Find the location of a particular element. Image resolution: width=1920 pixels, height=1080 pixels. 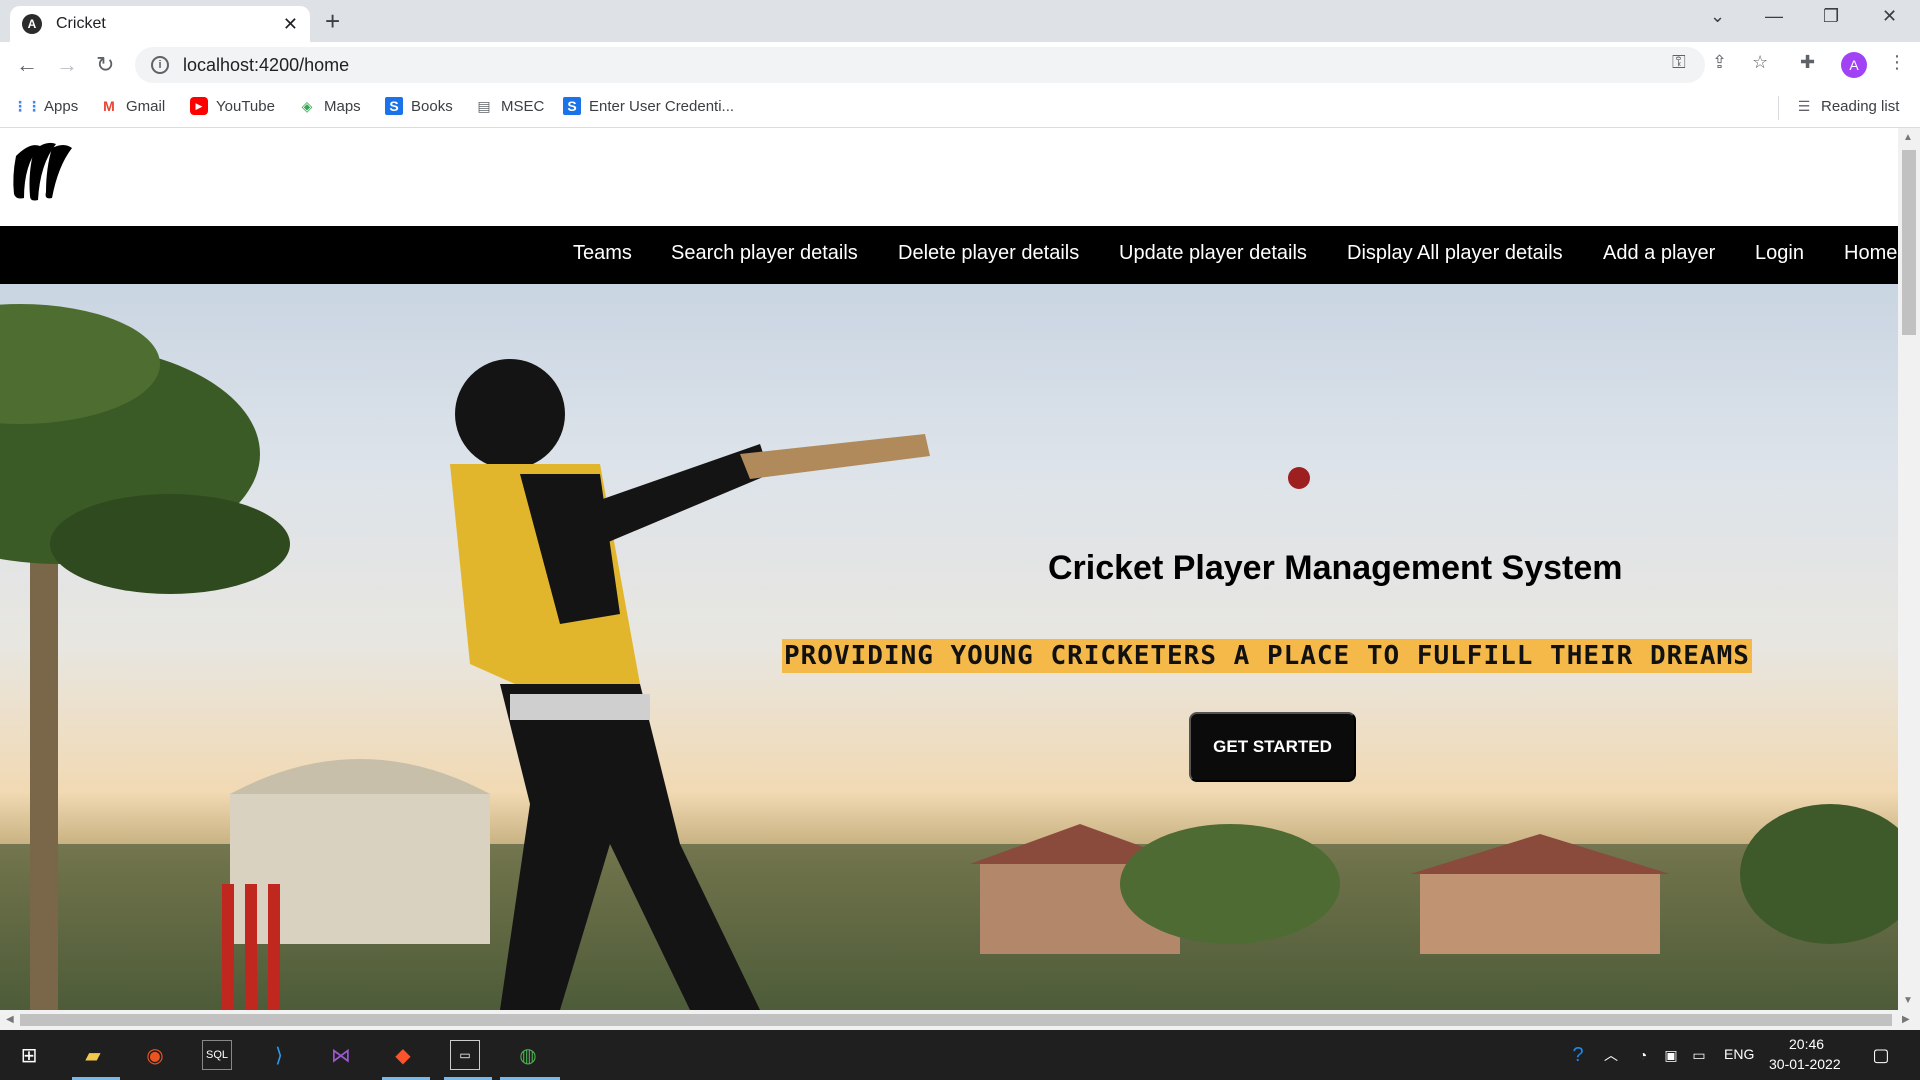

visual-studio-icon: ⋈ is located at coordinates (341, 1055).